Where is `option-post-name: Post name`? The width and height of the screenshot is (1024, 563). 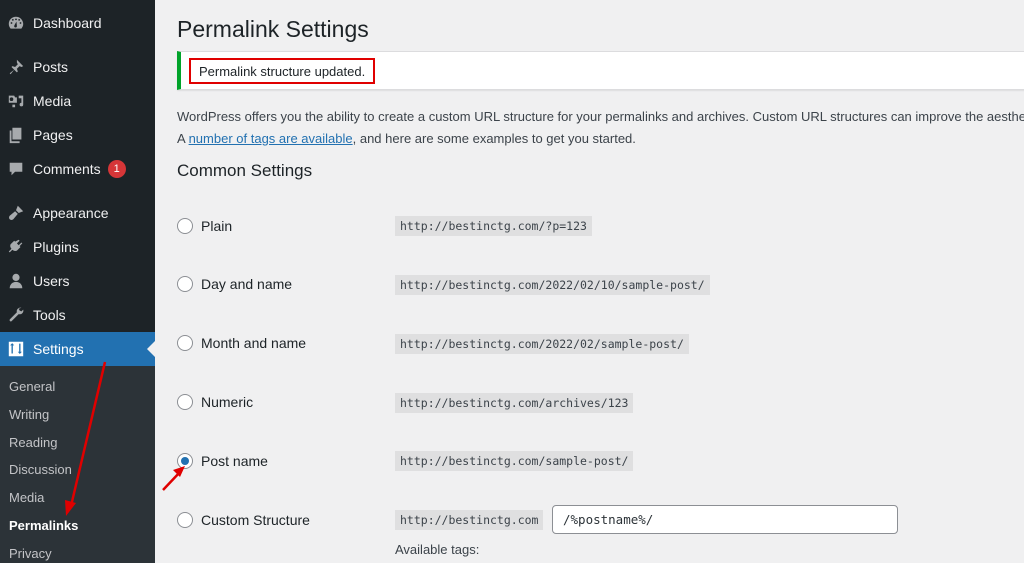 option-post-name: Post name is located at coordinates (222, 461).